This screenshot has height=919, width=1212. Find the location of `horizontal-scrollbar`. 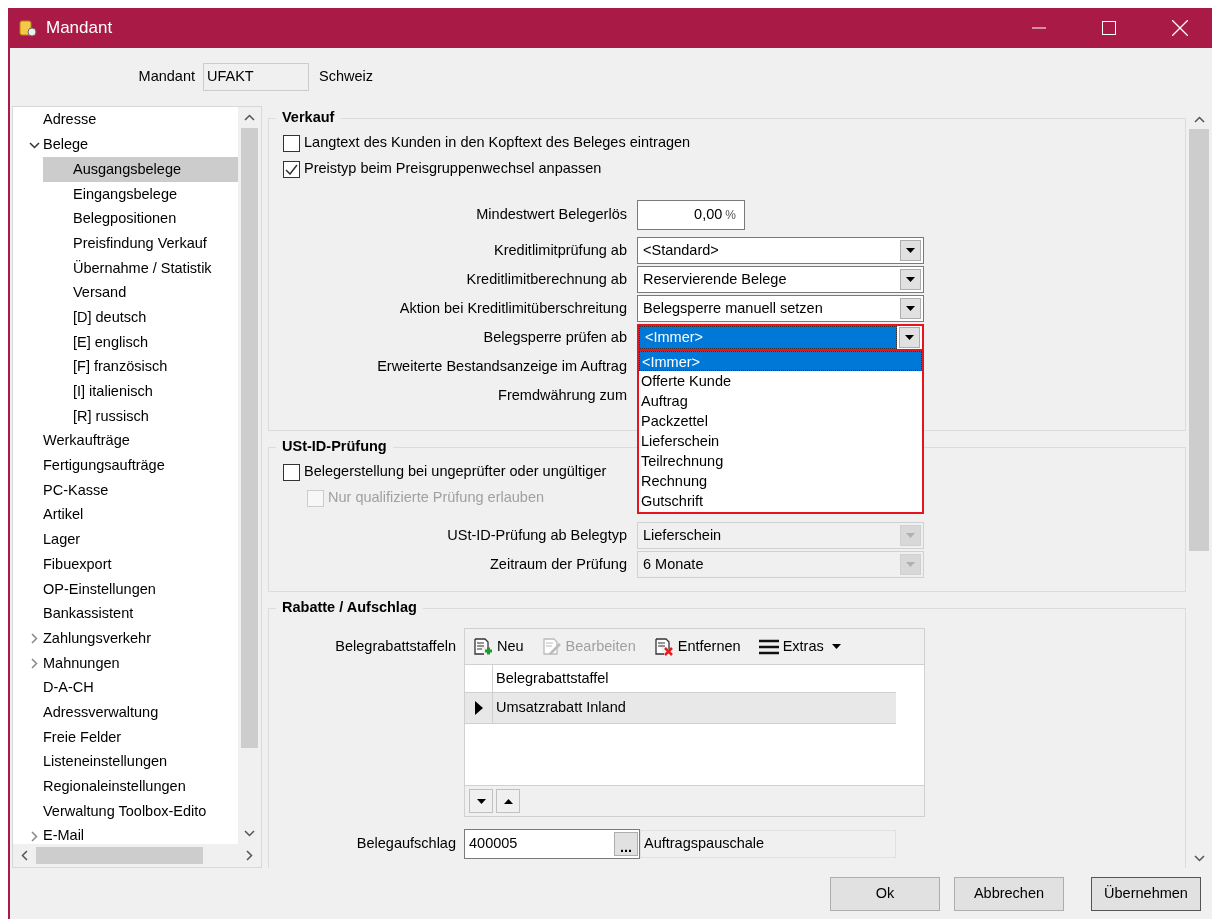

horizontal-scrollbar is located at coordinates (137, 855).